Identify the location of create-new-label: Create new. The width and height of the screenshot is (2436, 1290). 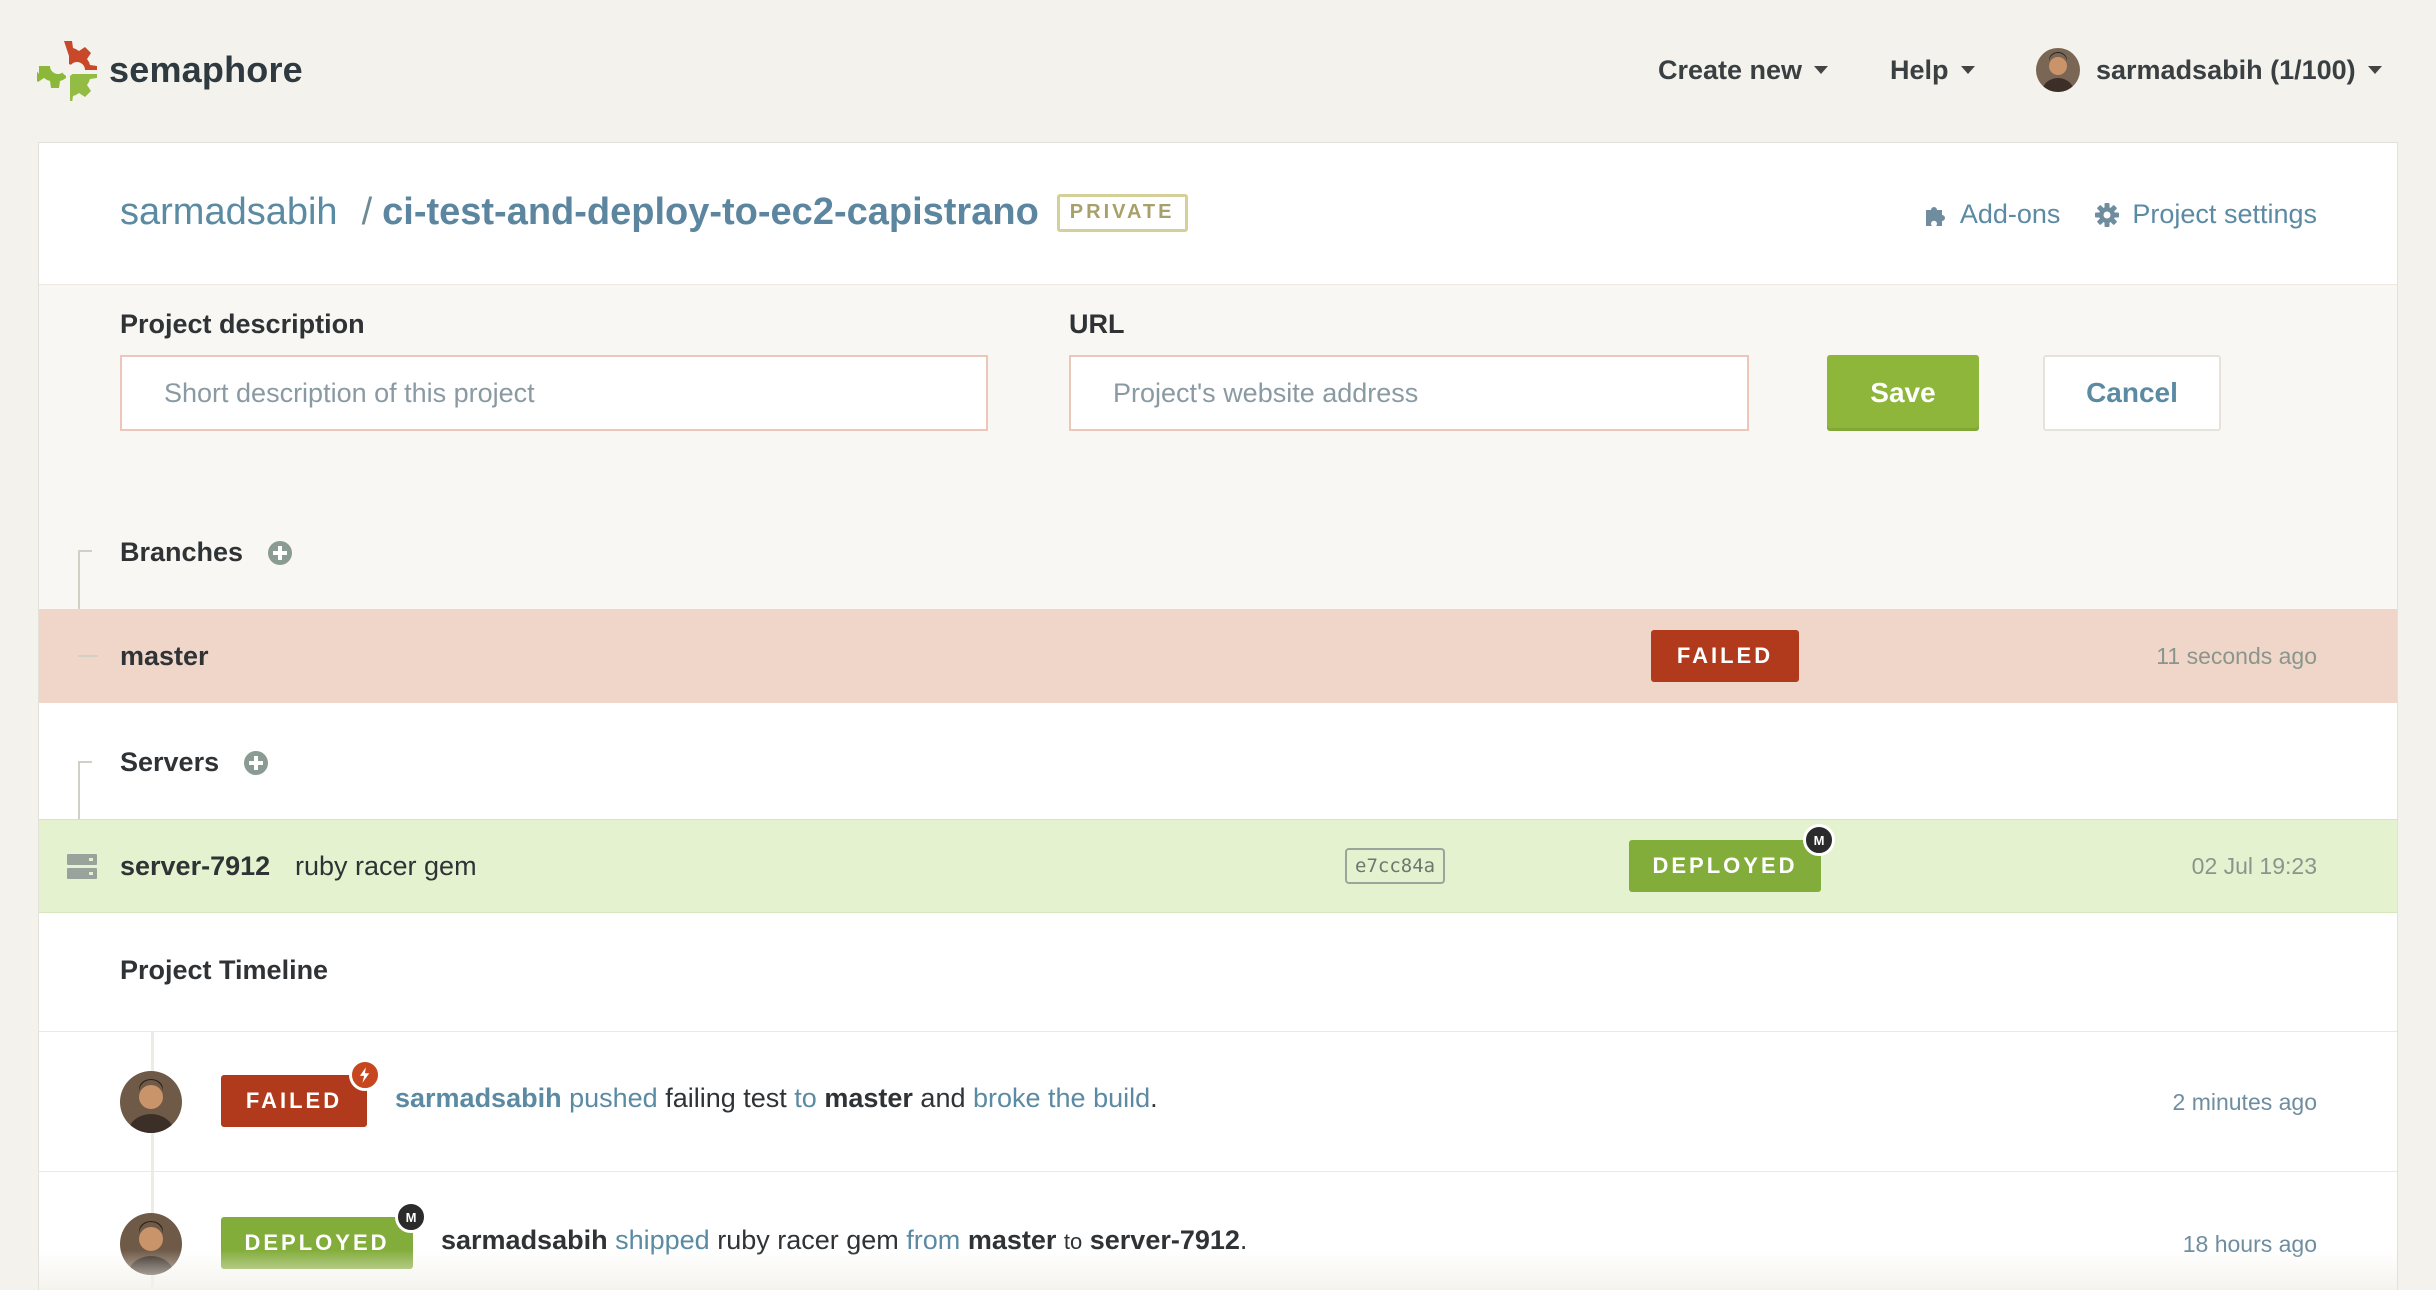
(1730, 69).